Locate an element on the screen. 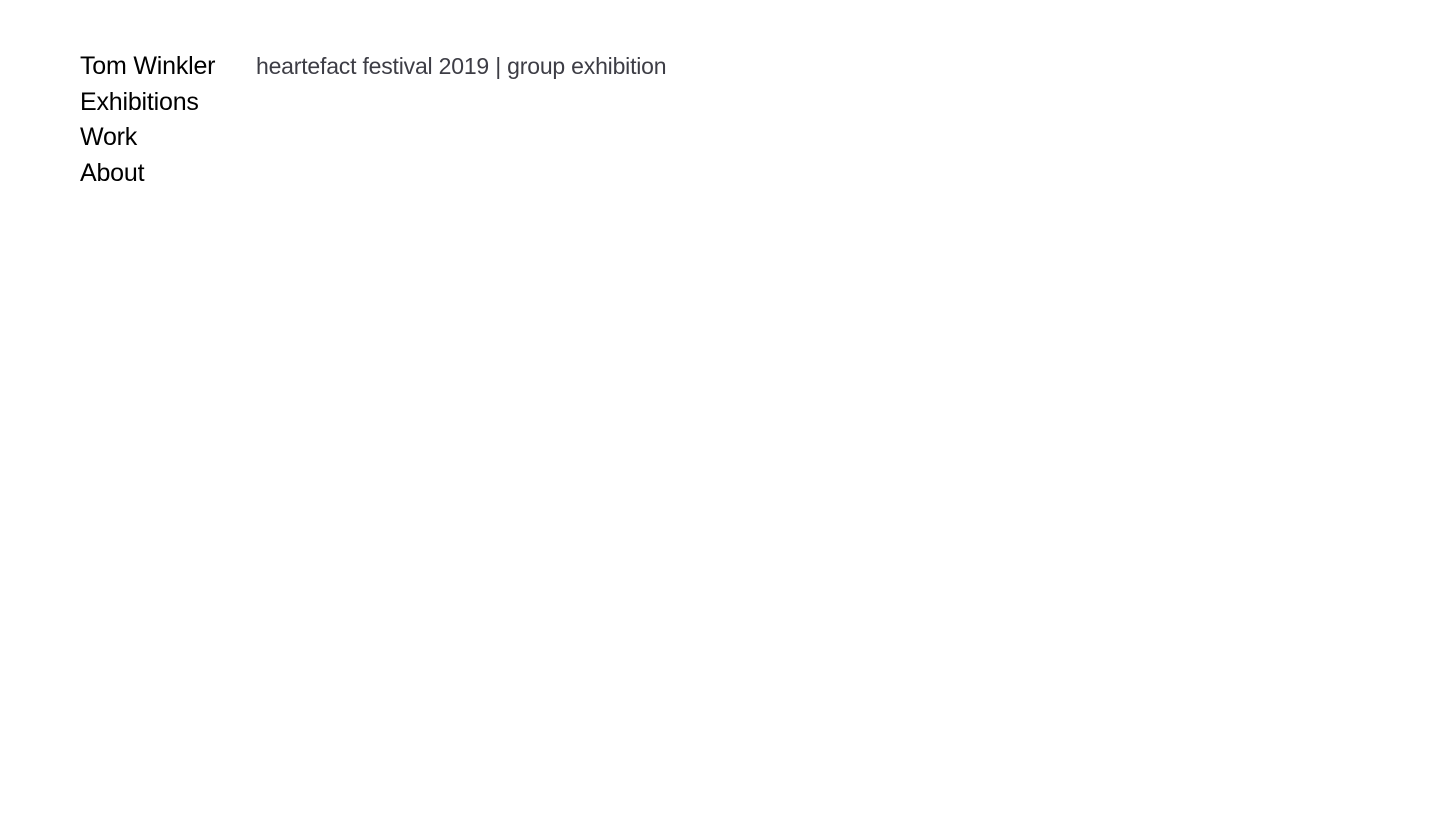 The height and width of the screenshot is (826, 1440). nav-item-exhibitions: Exhibitions is located at coordinates (147, 103).